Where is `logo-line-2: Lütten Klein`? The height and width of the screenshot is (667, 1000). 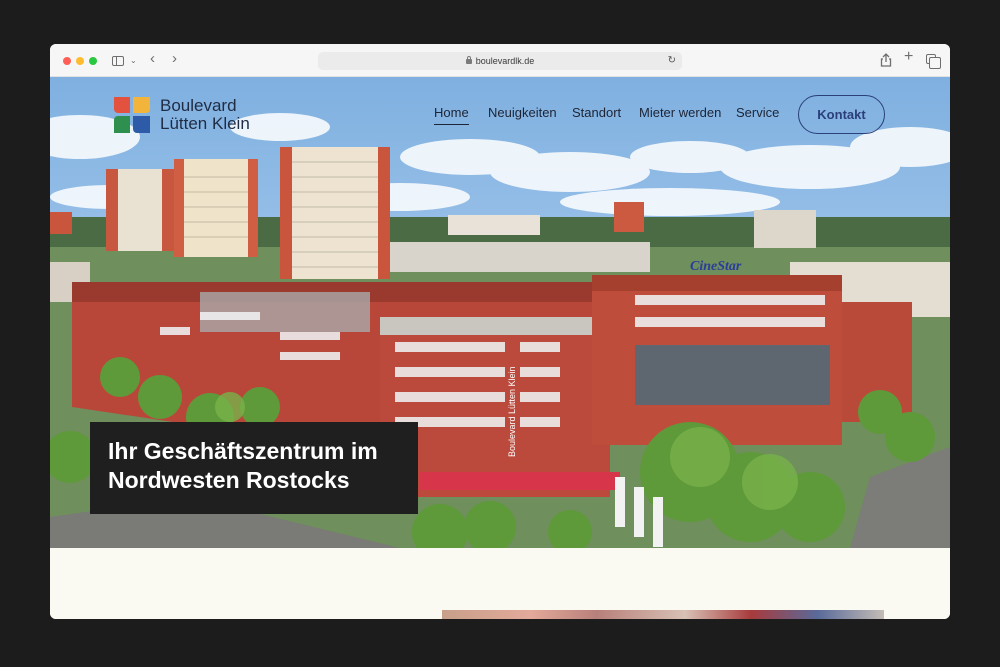 logo-line-2: Lütten Klein is located at coordinates (205, 123).